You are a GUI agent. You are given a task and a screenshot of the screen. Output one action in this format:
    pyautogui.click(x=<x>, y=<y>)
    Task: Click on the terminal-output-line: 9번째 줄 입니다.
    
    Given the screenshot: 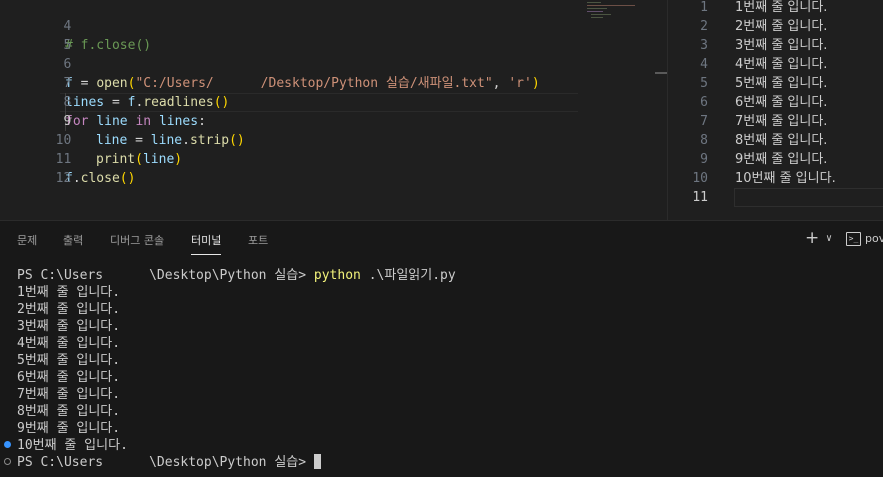 What is the action you would take?
    pyautogui.click(x=69, y=428)
    